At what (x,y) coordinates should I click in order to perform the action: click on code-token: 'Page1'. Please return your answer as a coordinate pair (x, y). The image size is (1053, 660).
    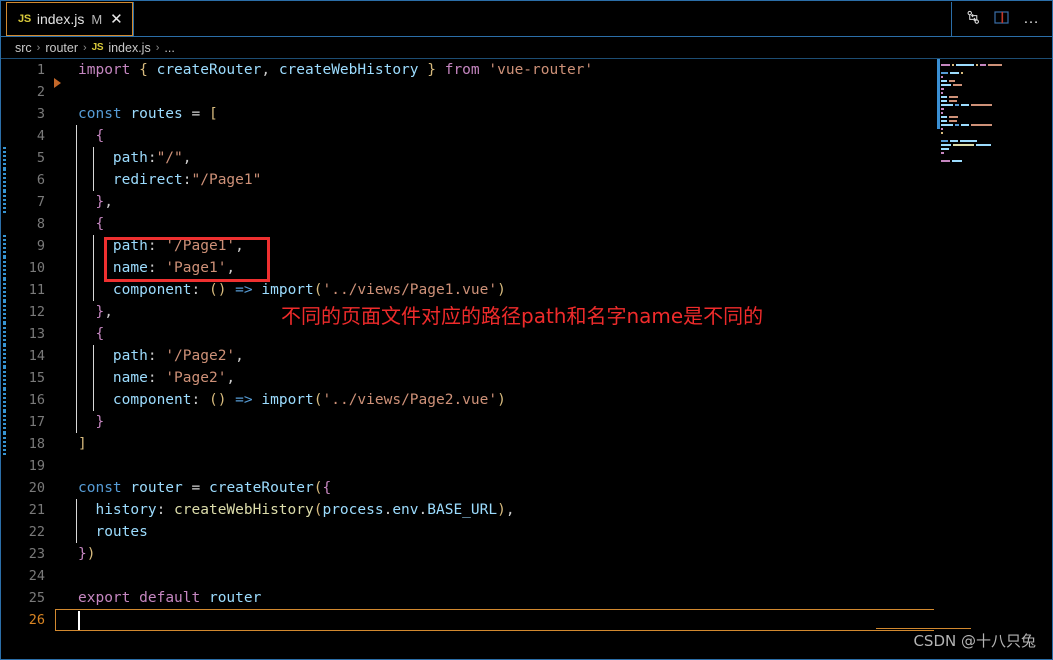
    Looking at the image, I should click on (196, 268).